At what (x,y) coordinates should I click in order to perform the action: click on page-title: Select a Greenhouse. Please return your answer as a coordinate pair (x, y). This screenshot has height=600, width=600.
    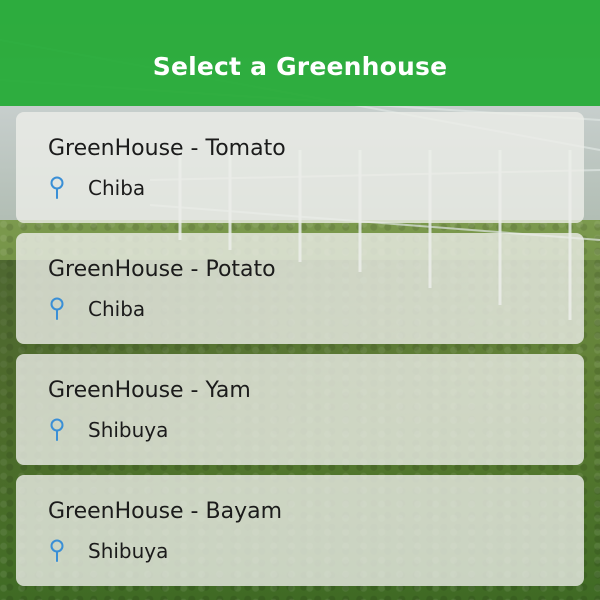
    Looking at the image, I should click on (300, 66).